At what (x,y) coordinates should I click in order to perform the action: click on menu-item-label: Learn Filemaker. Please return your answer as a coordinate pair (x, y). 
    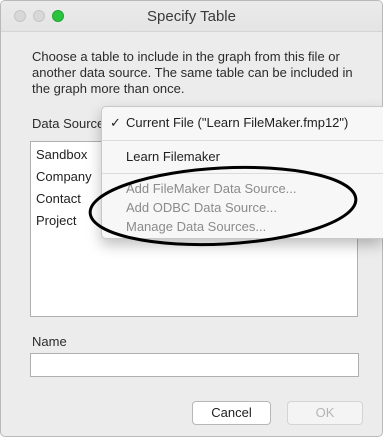
    Looking at the image, I should click on (173, 156).